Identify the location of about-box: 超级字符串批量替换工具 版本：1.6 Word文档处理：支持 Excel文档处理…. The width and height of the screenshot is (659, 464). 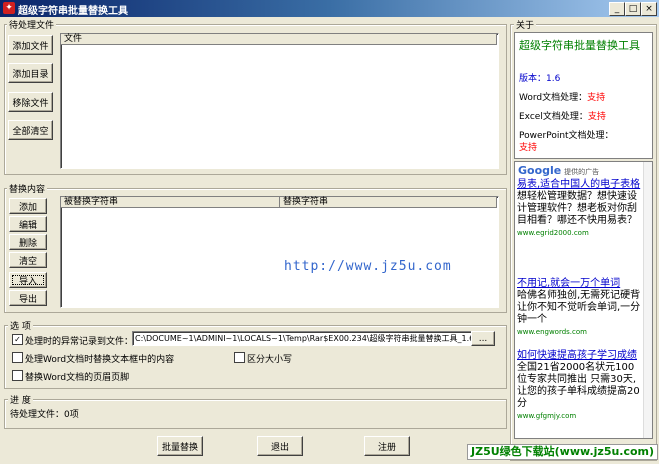
(583, 95).